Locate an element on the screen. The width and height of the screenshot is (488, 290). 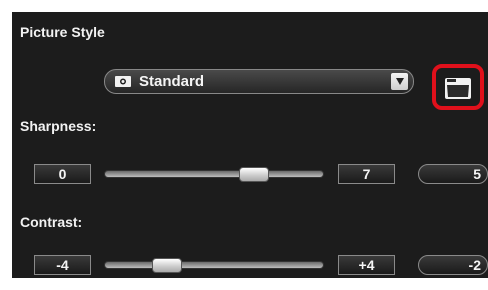
open-folder-button is located at coordinates (458, 87).